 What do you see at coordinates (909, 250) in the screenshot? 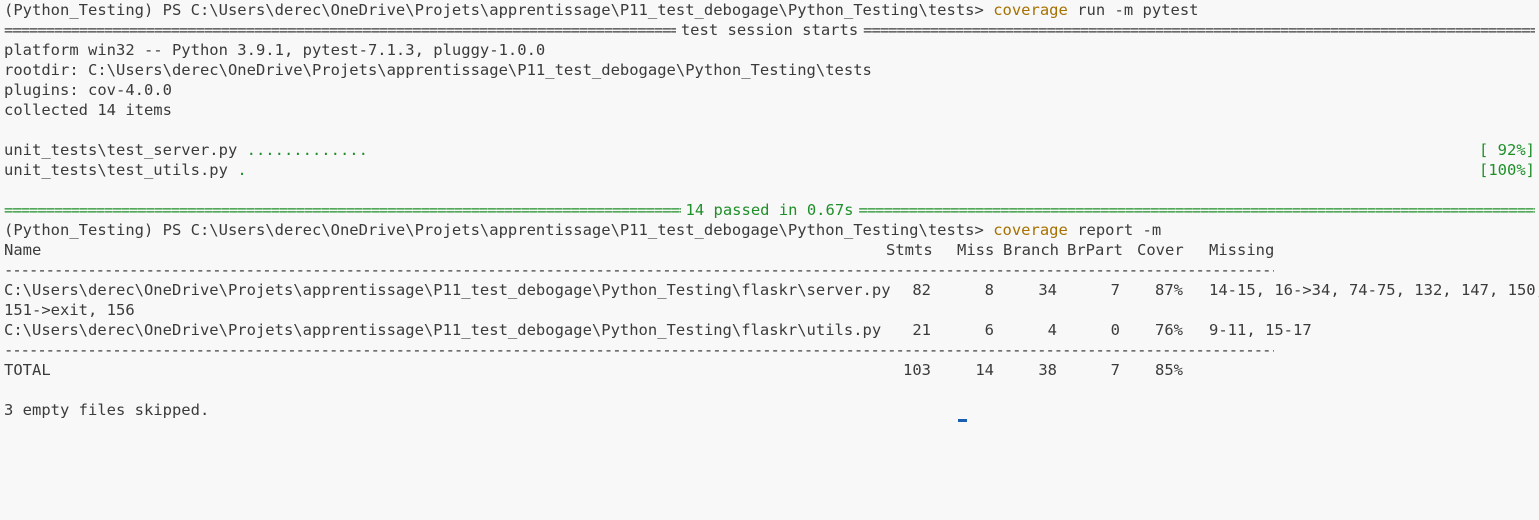
I see `header-stmts: Stmts` at bounding box center [909, 250].